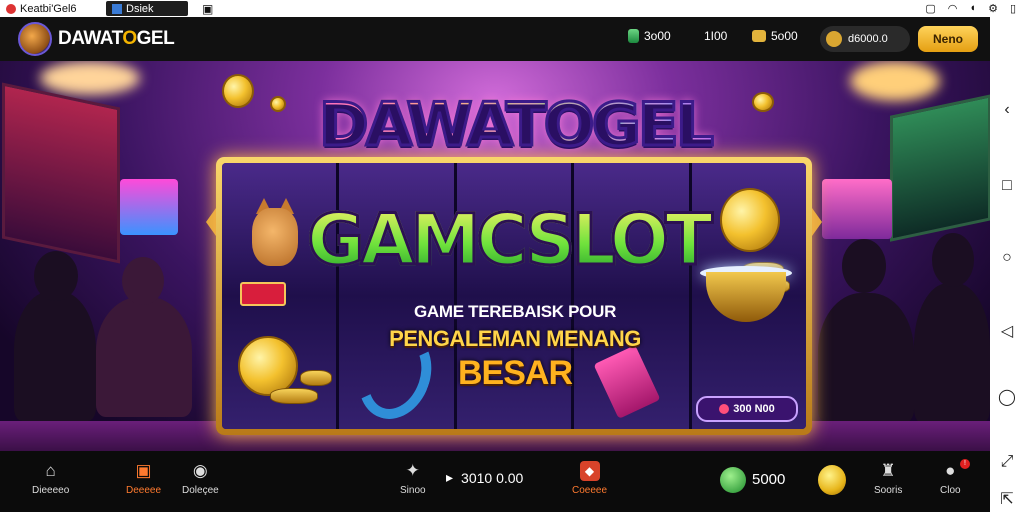  Describe the element at coordinates (1007, 331) in the screenshot. I see `back-triangle-icon: ◁` at that location.